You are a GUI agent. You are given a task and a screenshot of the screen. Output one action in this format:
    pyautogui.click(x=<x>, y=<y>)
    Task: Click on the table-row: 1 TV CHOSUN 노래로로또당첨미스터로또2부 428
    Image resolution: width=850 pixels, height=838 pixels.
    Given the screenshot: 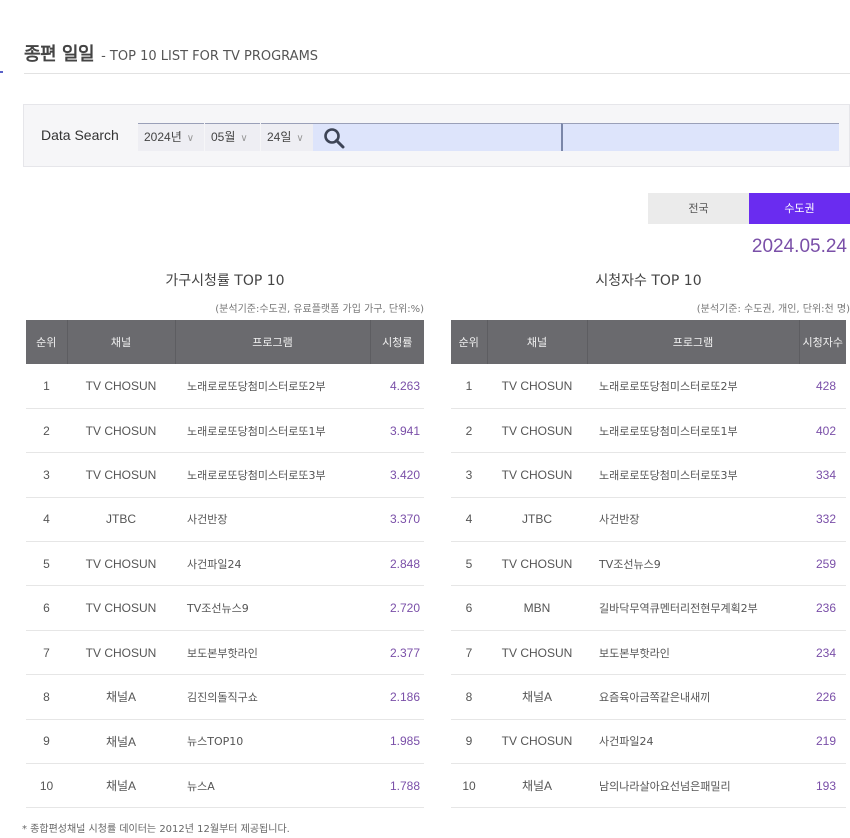 What is the action you would take?
    pyautogui.click(x=648, y=386)
    